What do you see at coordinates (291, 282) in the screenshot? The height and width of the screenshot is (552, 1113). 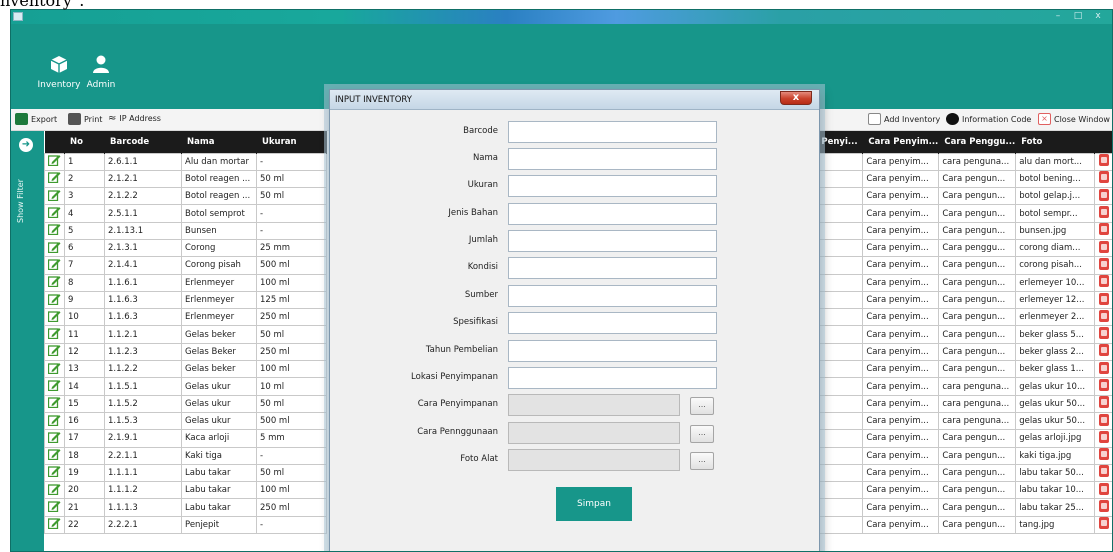 I see `cell-ukuran: 100 ml` at bounding box center [291, 282].